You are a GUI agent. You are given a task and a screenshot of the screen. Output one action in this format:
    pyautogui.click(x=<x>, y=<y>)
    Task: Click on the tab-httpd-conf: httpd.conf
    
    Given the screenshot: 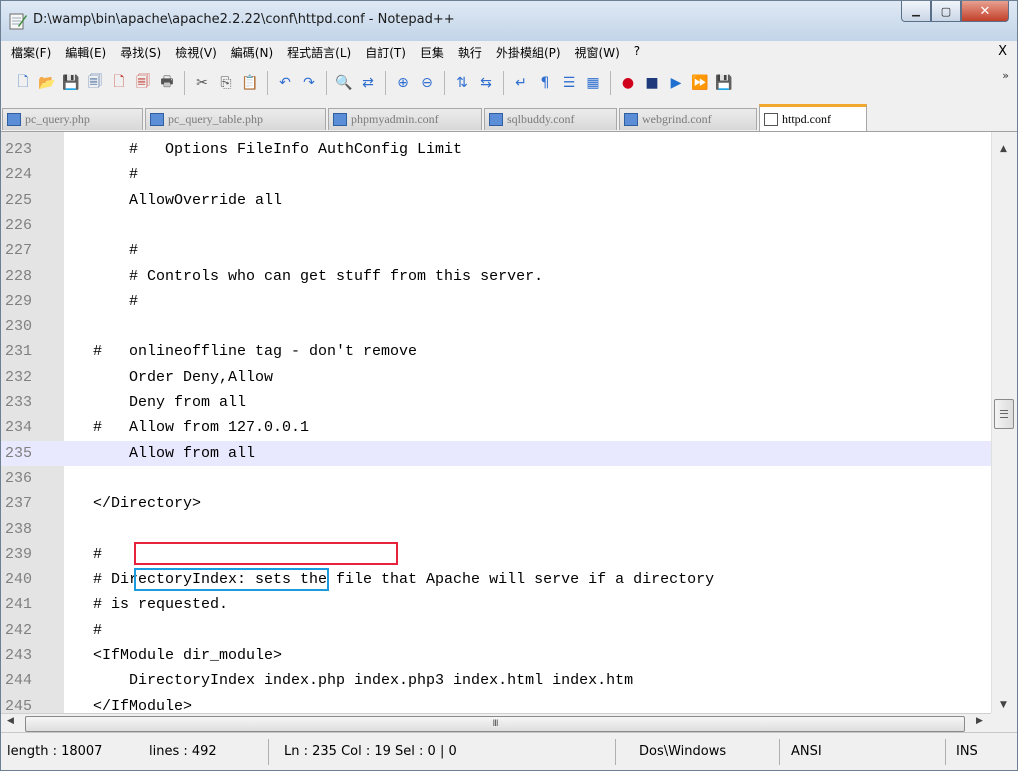 What is the action you would take?
    pyautogui.click(x=813, y=118)
    